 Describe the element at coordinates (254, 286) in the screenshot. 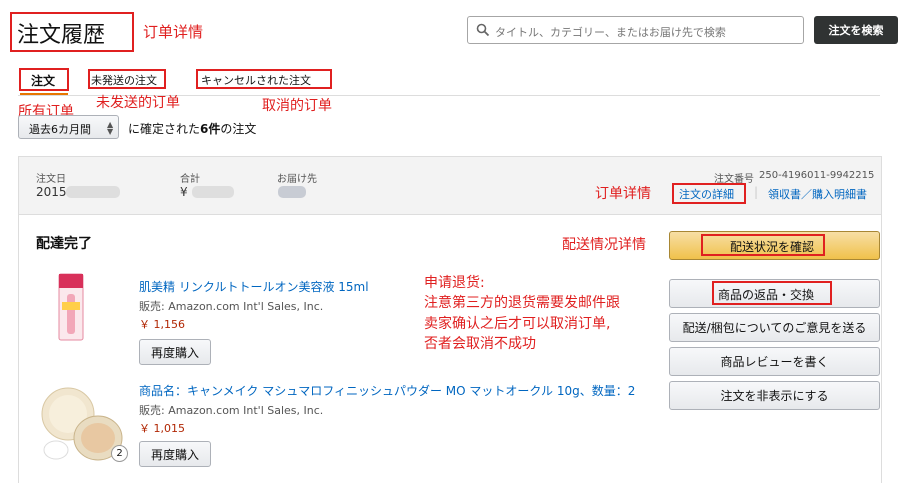

I see `item-1-title: 肌美精 リンクルトトールオン美容液 15ml` at that location.